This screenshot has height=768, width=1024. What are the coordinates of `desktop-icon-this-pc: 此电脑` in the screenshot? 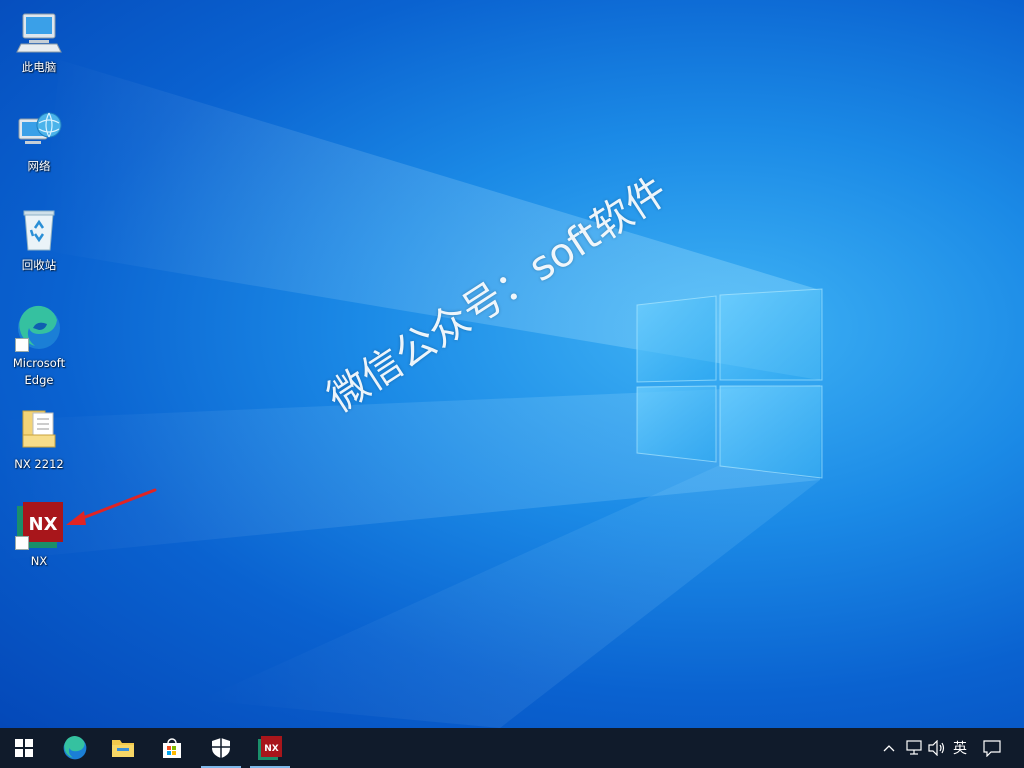 It's located at (39, 42).